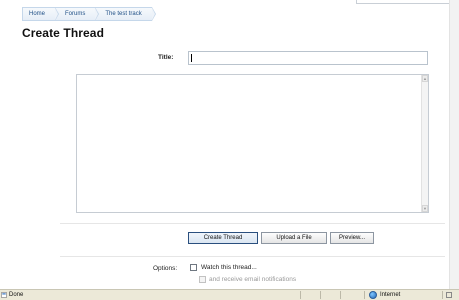 The image size is (459, 300). Describe the element at coordinates (77, 14) in the screenshot. I see `breadcrumb-forums: Forums` at that location.